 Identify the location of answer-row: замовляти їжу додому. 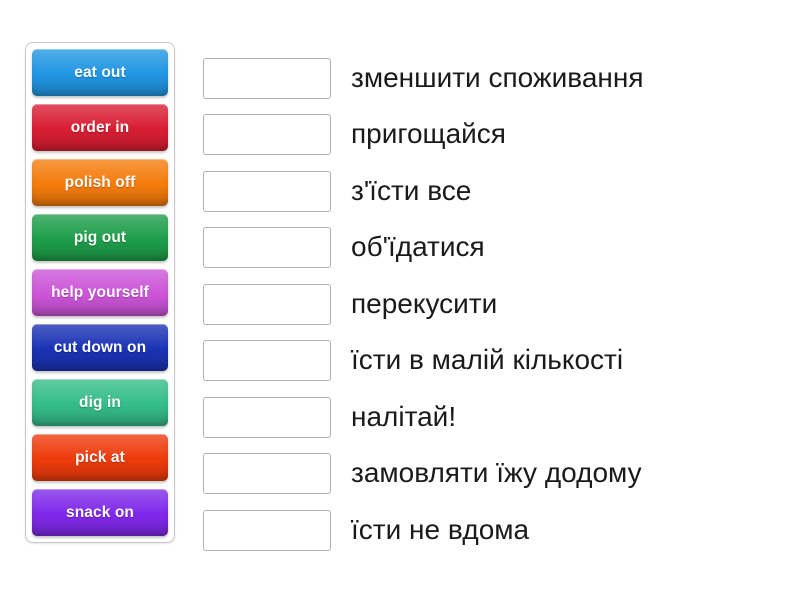
(493, 474).